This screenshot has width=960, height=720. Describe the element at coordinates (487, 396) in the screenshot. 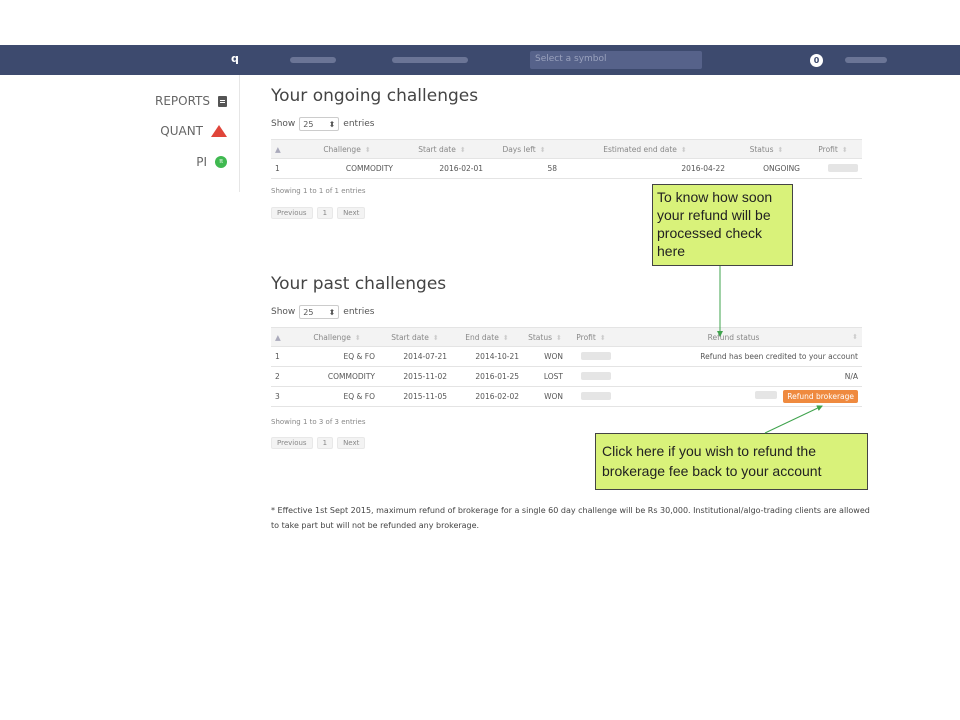

I see `end-date-cell: 2016-02-02` at that location.